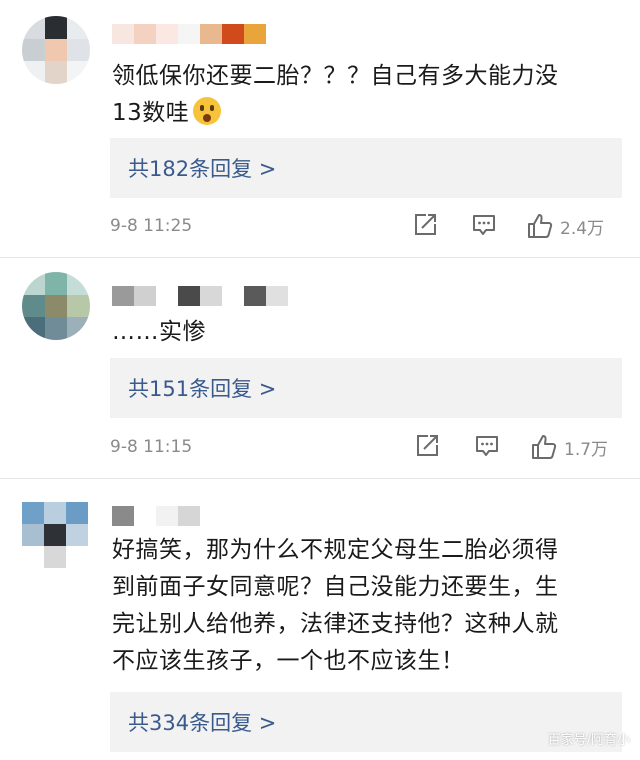  What do you see at coordinates (586, 449) in the screenshot?
I see `like-count: 1.7万` at bounding box center [586, 449].